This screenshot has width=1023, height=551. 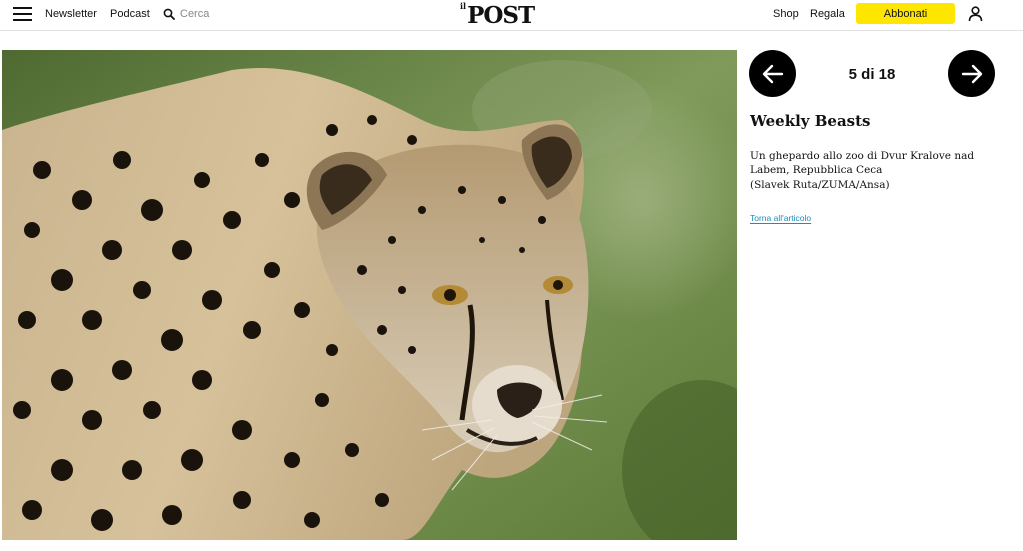 I want to click on logo-il-text: il, so click(x=463, y=6).